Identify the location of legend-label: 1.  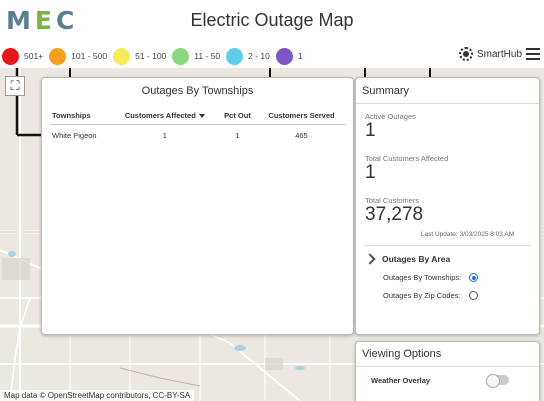
(300, 56).